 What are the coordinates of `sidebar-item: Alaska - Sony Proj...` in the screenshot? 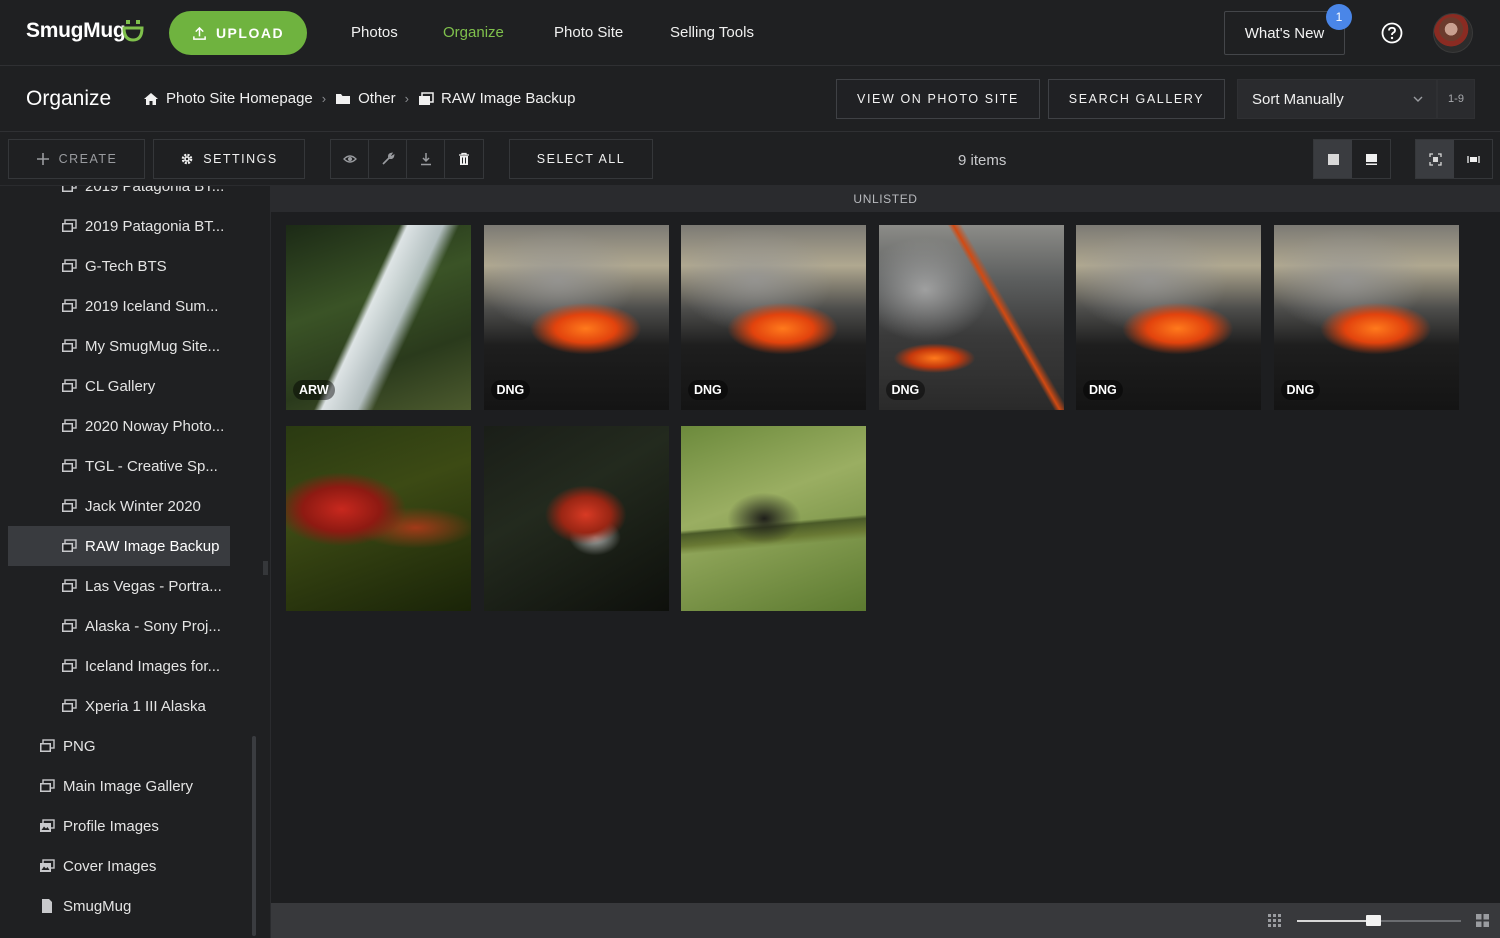 It's located at (146, 626).